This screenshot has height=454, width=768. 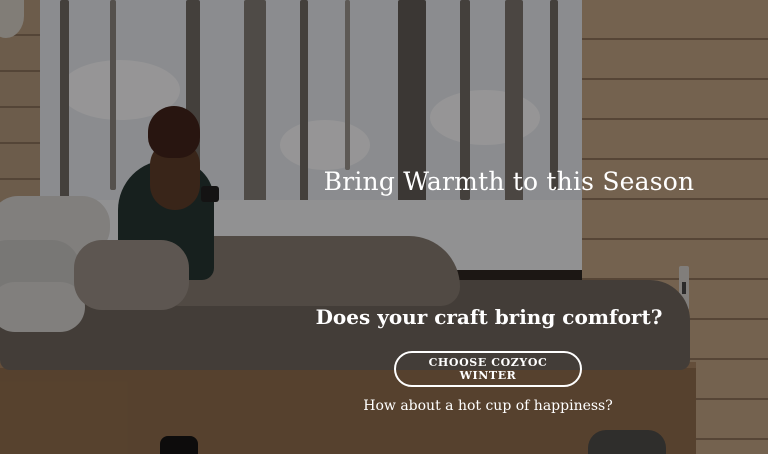 I want to click on hero-title: Bring Warmth to this Season, so click(x=509, y=181).